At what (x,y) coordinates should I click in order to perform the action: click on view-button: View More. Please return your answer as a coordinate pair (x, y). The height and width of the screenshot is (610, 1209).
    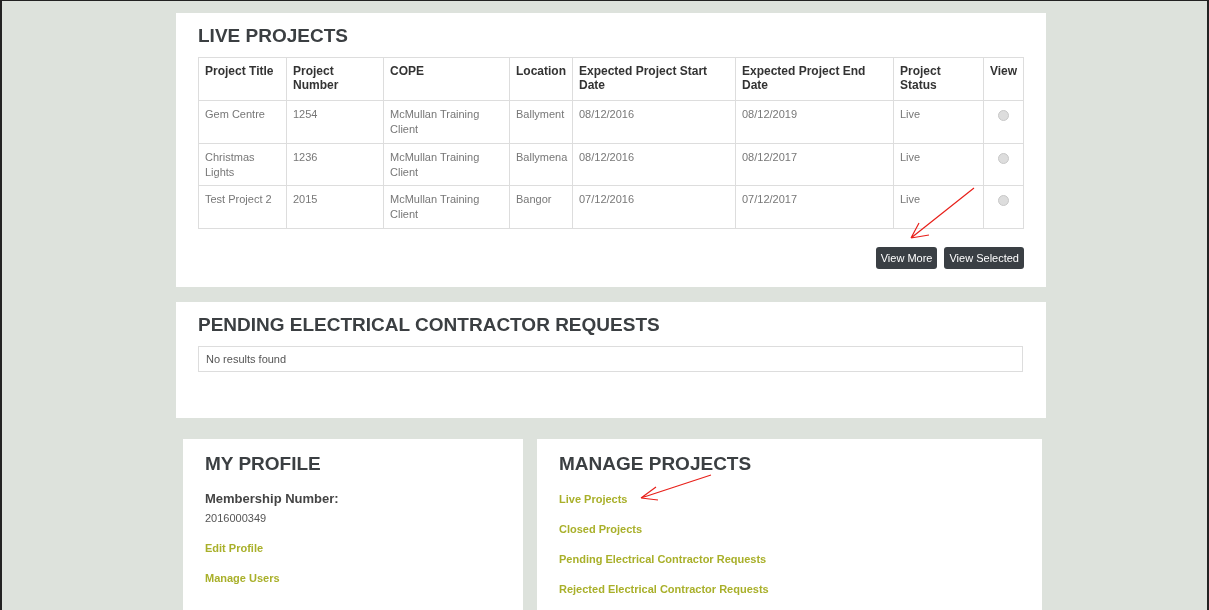
    Looking at the image, I should click on (906, 258).